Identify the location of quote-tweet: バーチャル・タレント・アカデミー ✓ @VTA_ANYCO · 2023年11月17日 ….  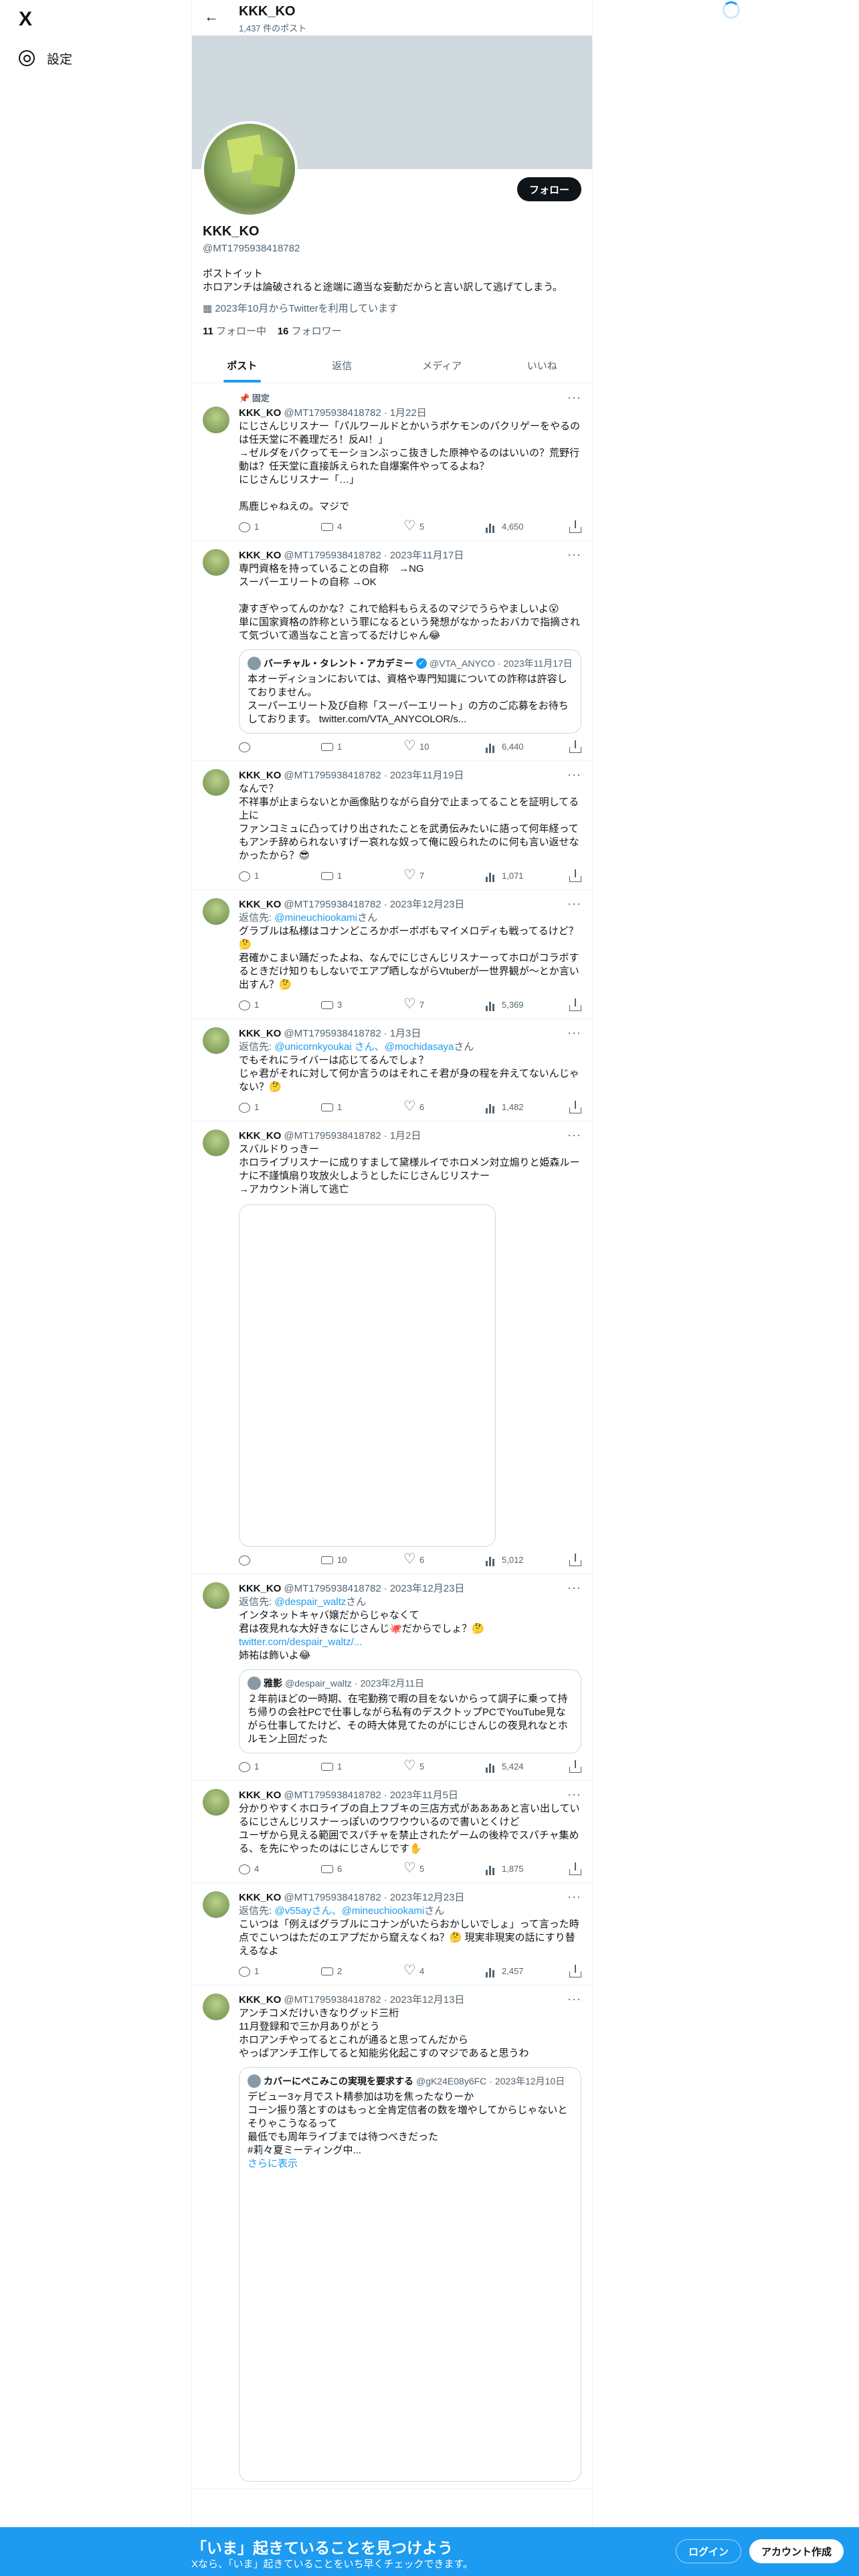
(410, 691).